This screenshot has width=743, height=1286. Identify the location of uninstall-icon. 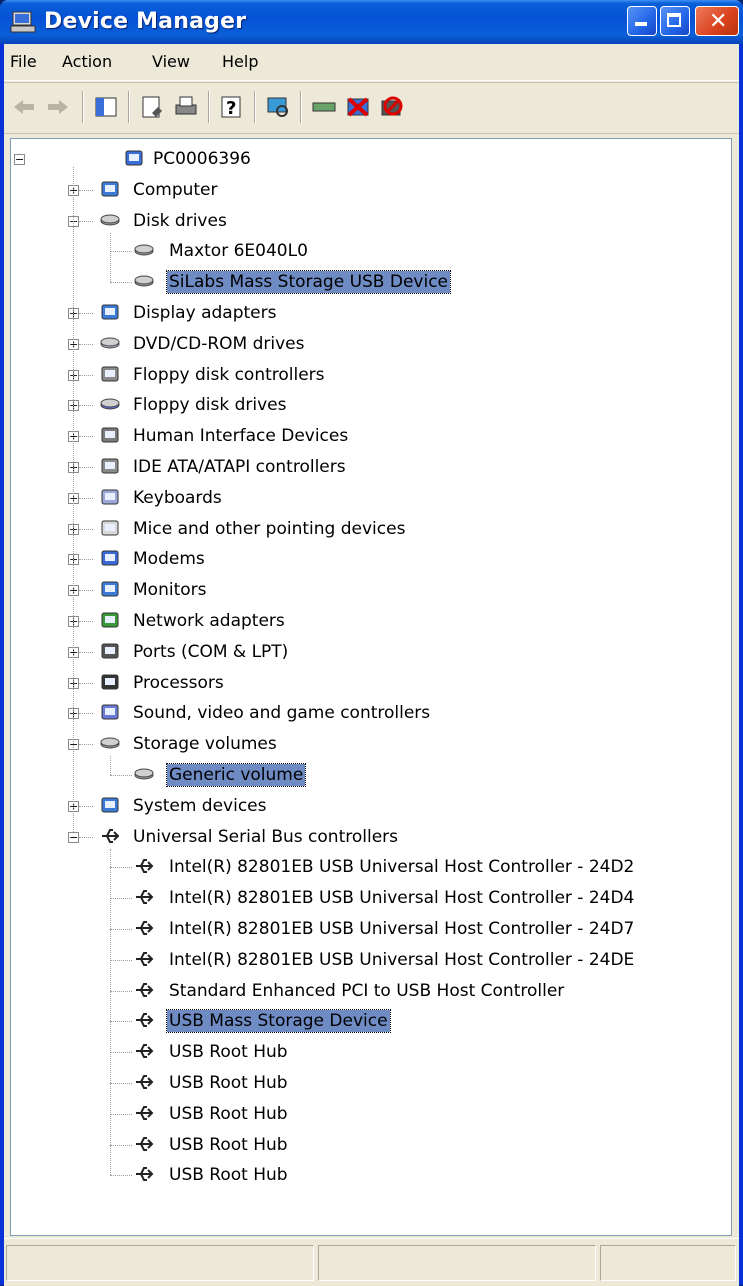
(358, 107).